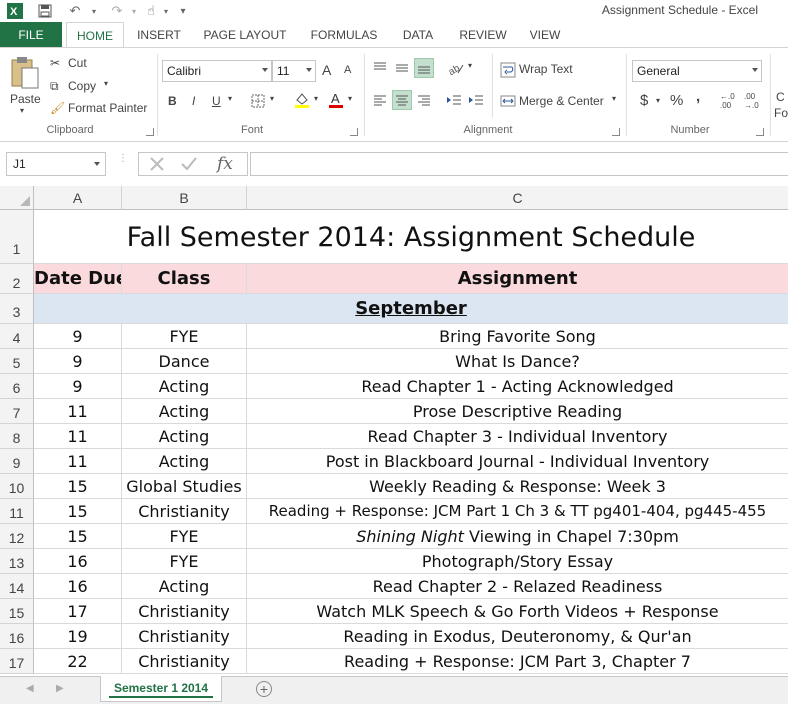  What do you see at coordinates (698, 96) in the screenshot?
I see `comma-button: ,` at bounding box center [698, 96].